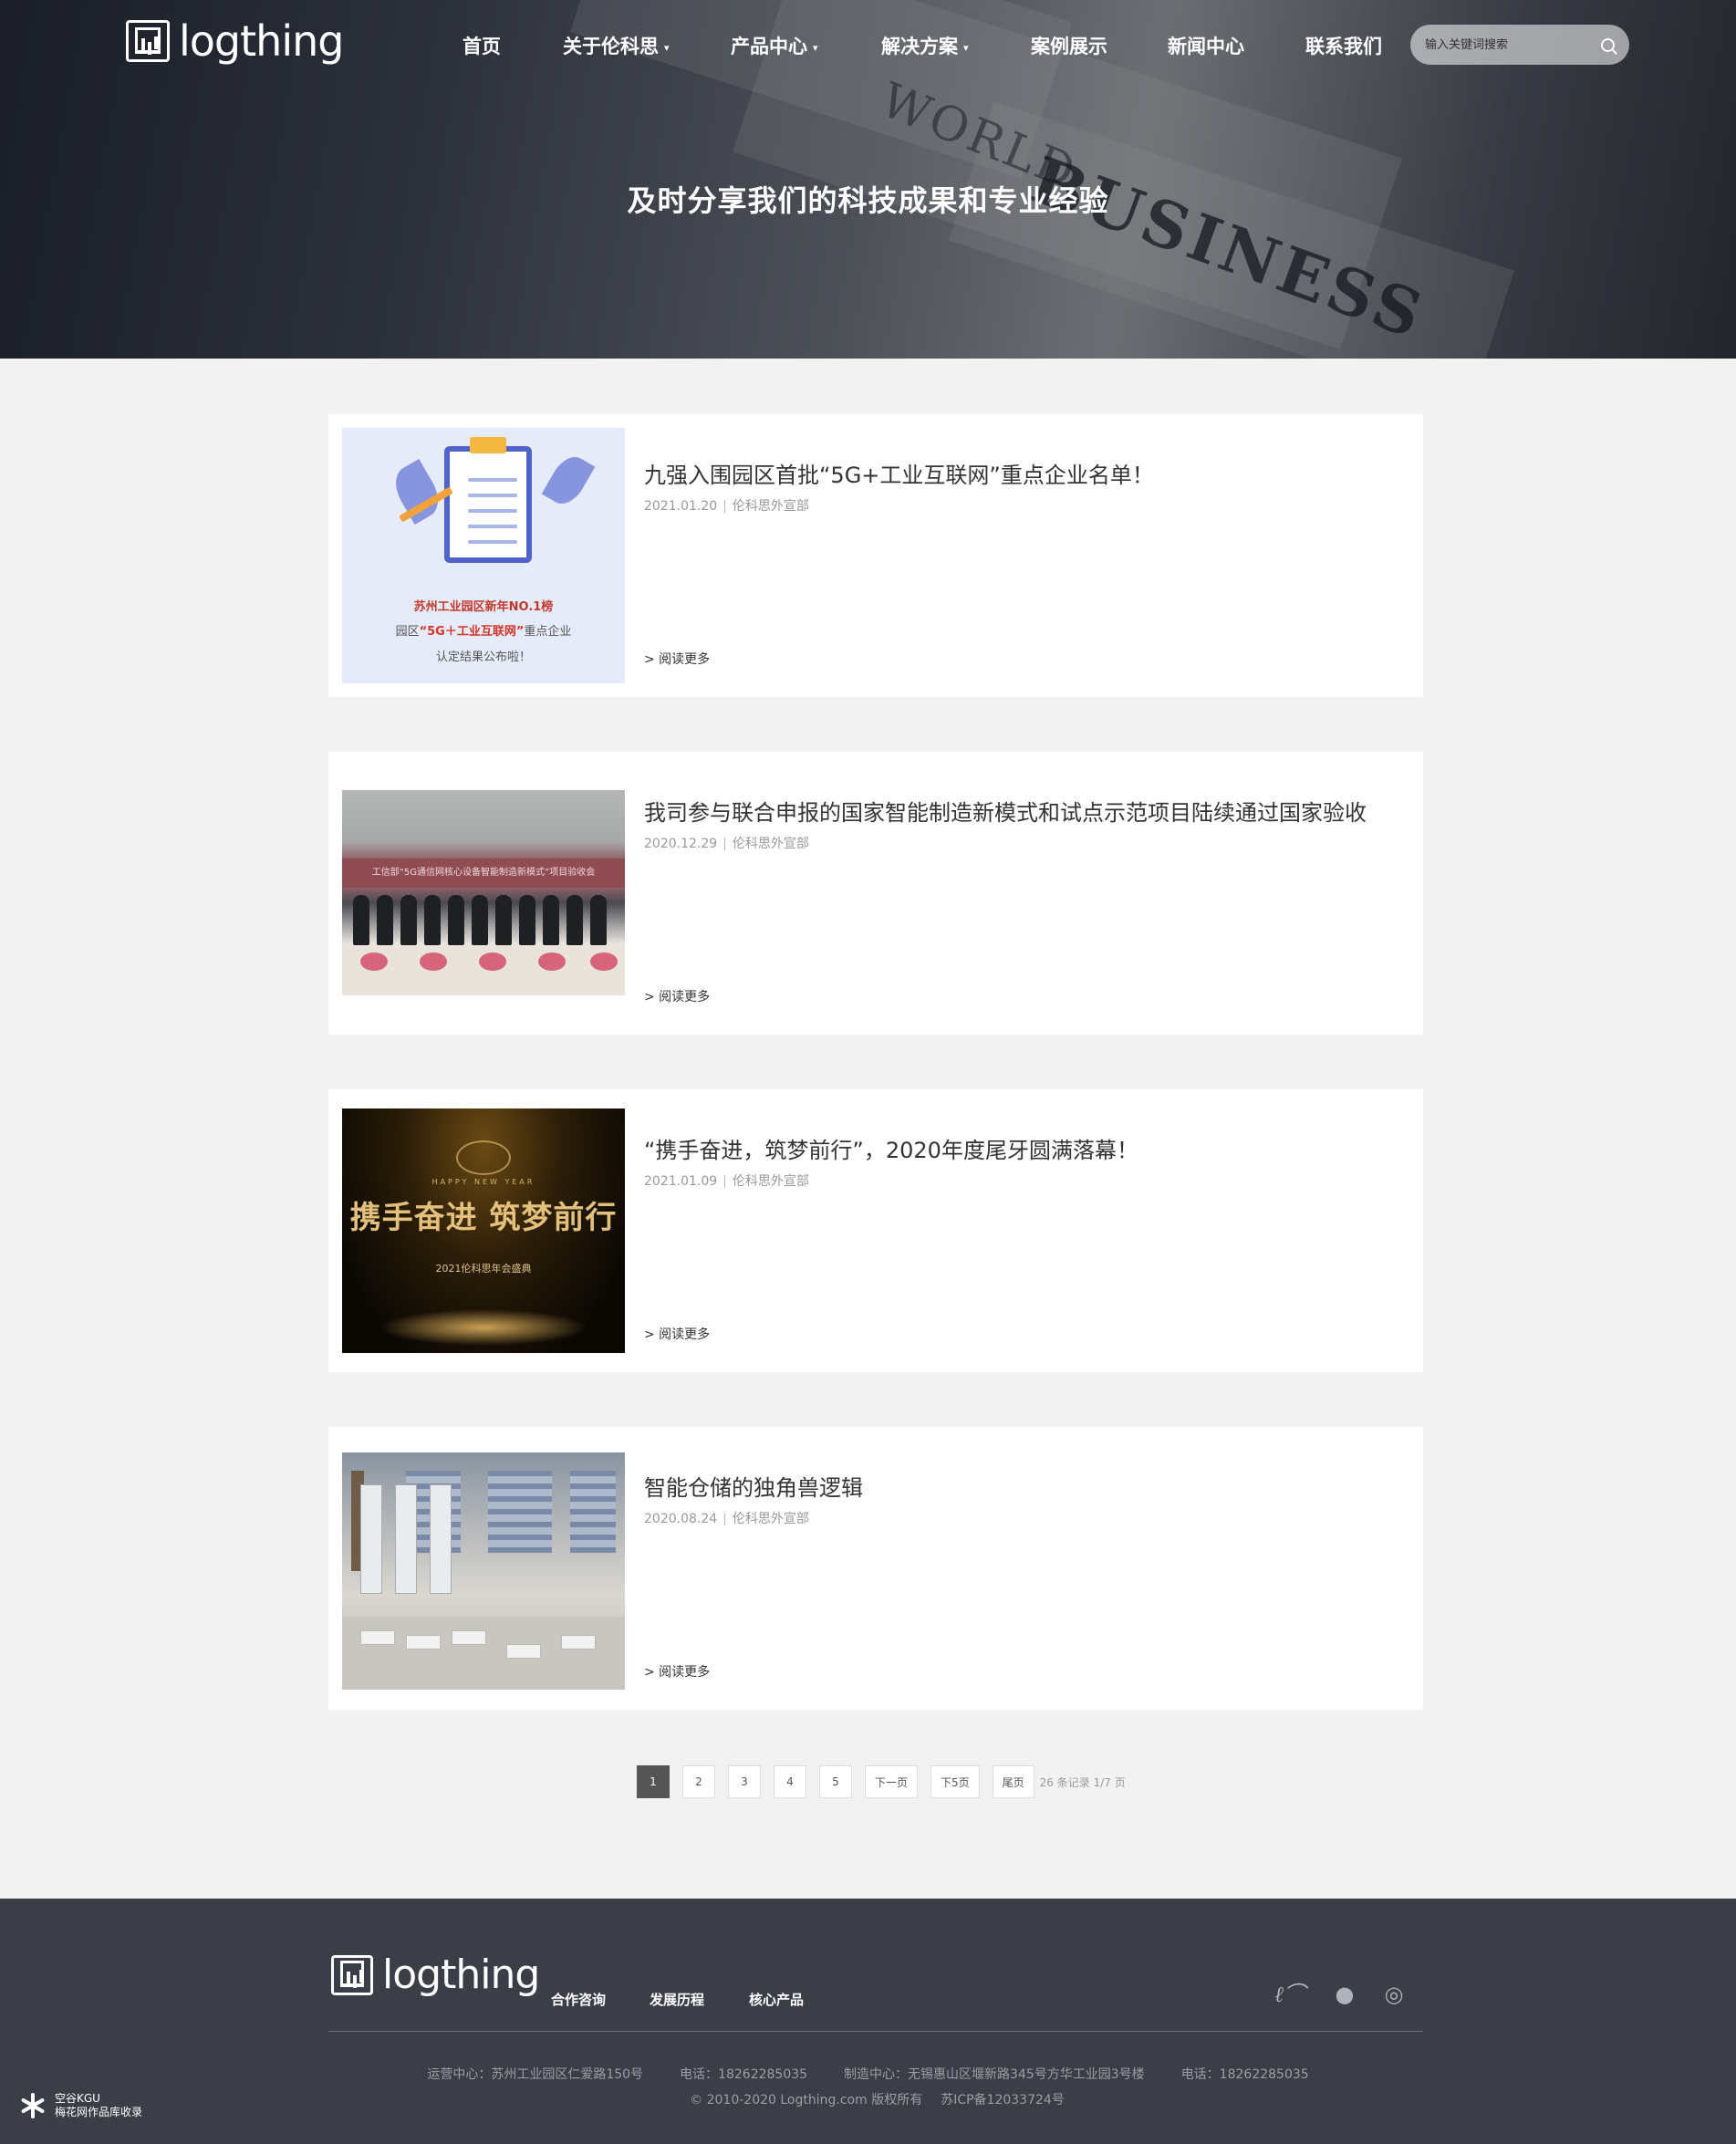  What do you see at coordinates (726, 506) in the screenshot?
I see `news-meta: 2021.01.20 | 伦科思外宣部` at bounding box center [726, 506].